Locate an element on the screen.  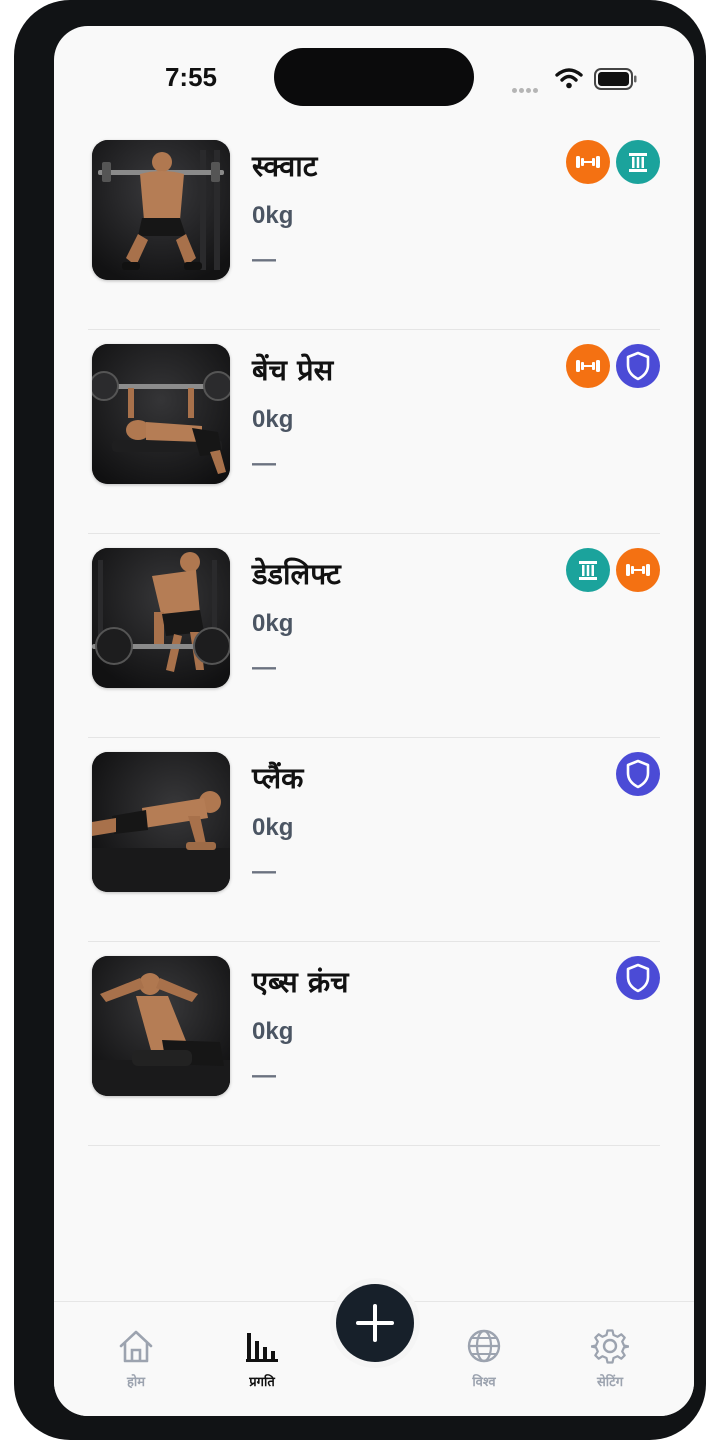
tab-label: प्रगति is located at coordinates (262, 1382).